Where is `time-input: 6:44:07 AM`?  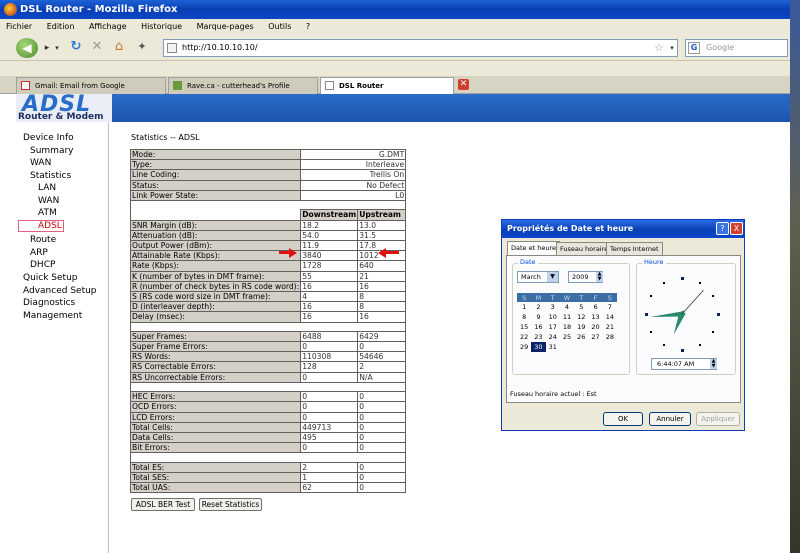
time-input: 6:44:07 AM is located at coordinates (684, 364).